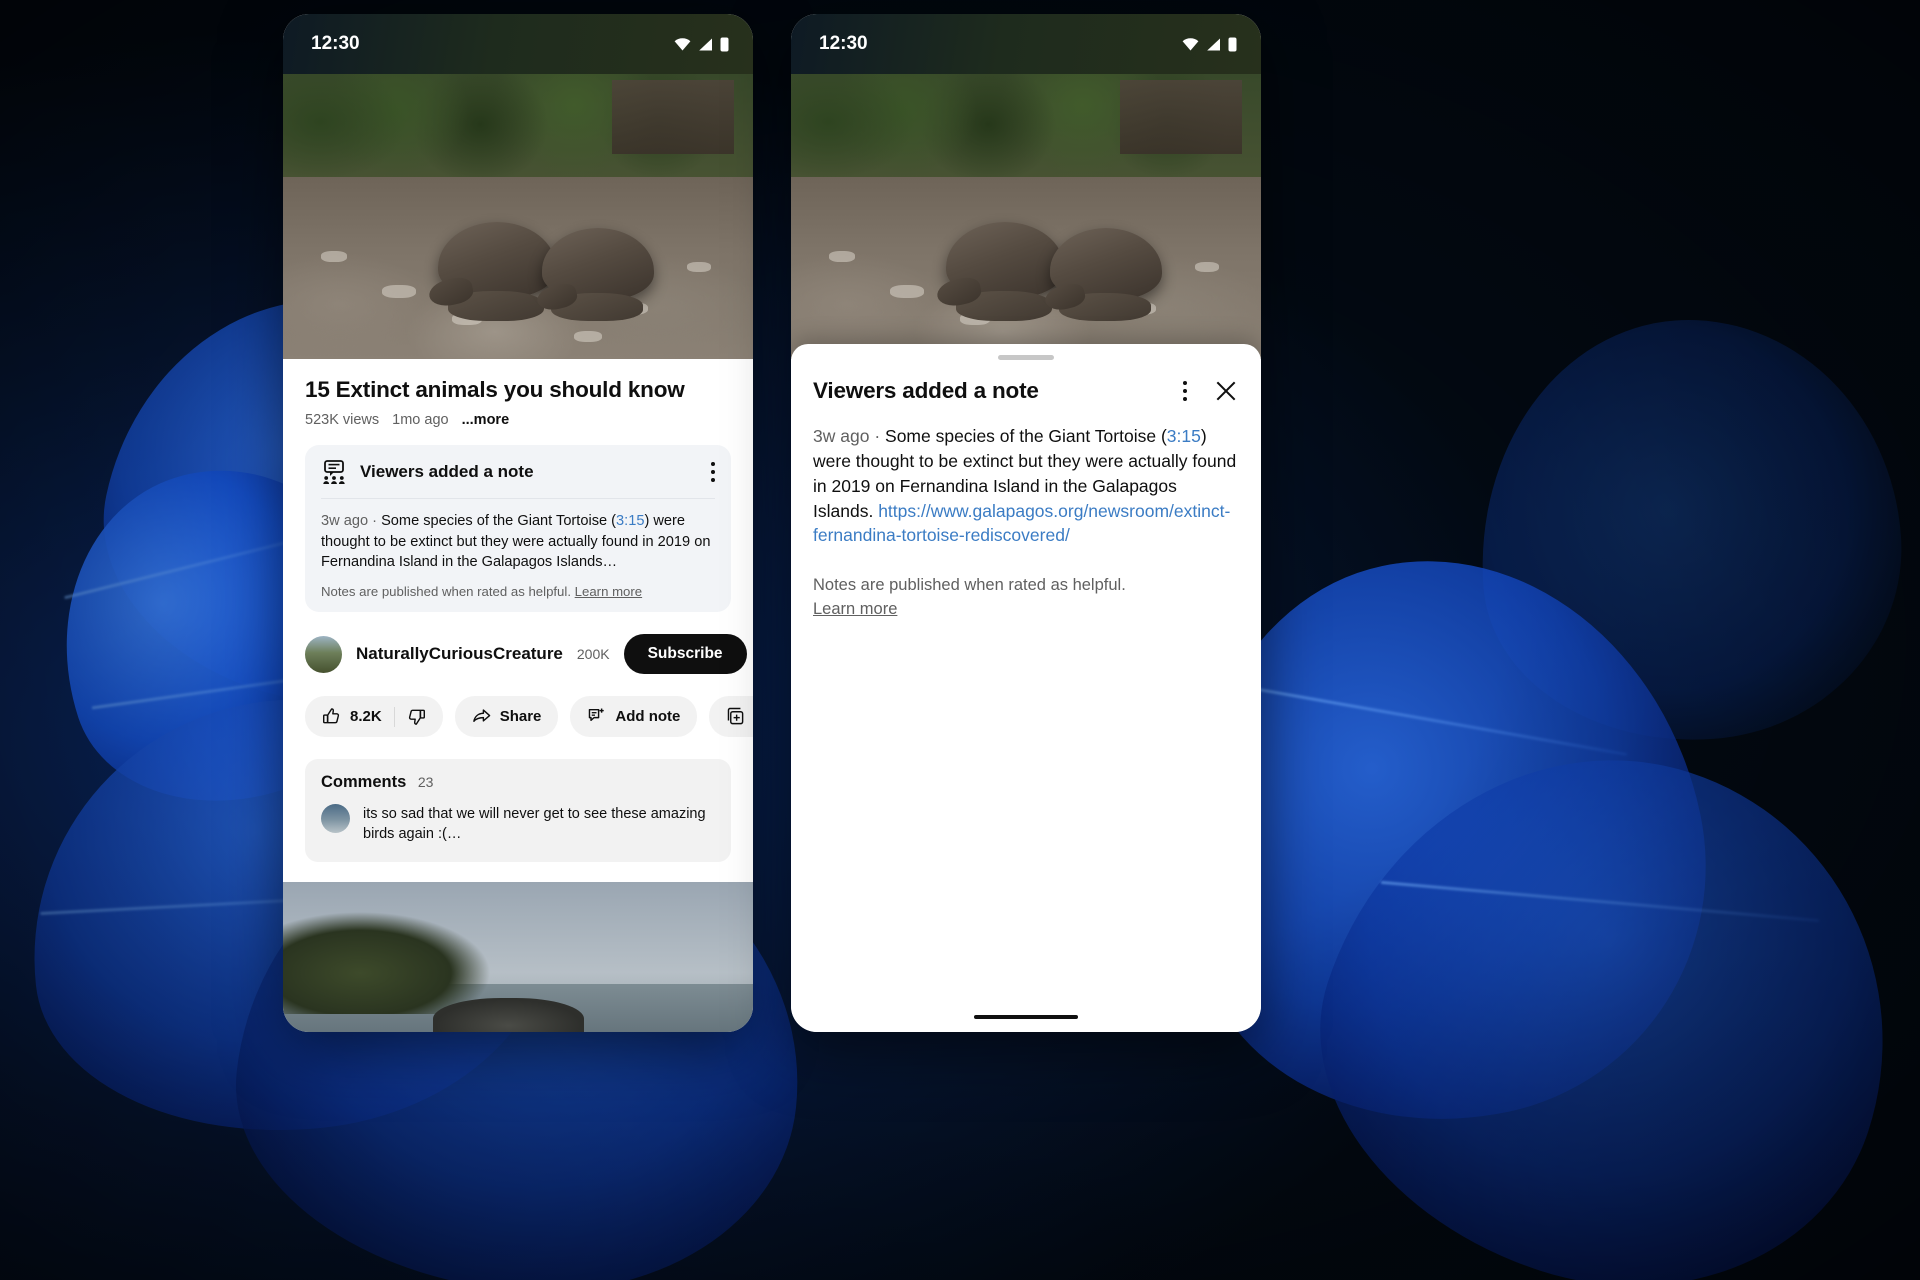 Image resolution: width=1920 pixels, height=1280 pixels. I want to click on next-video-thumbnail, so click(518, 957).